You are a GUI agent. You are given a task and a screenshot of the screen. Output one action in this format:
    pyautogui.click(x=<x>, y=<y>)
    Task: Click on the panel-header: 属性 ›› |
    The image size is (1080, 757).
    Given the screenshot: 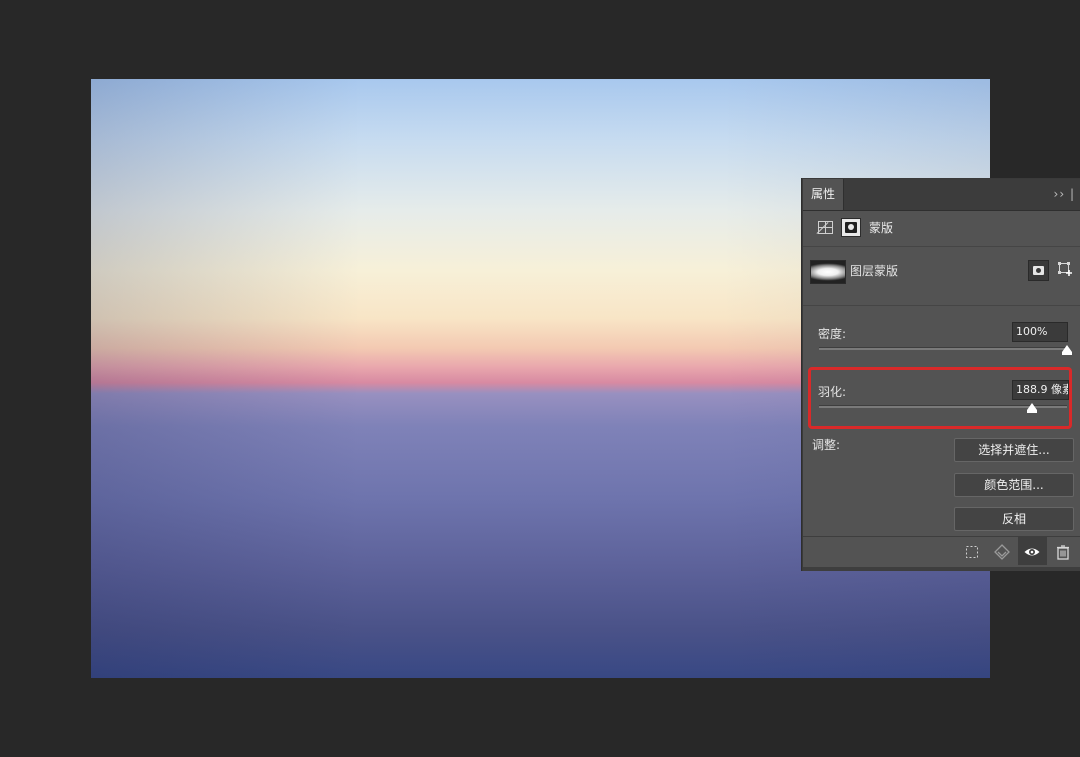 What is the action you would take?
    pyautogui.click(x=941, y=195)
    